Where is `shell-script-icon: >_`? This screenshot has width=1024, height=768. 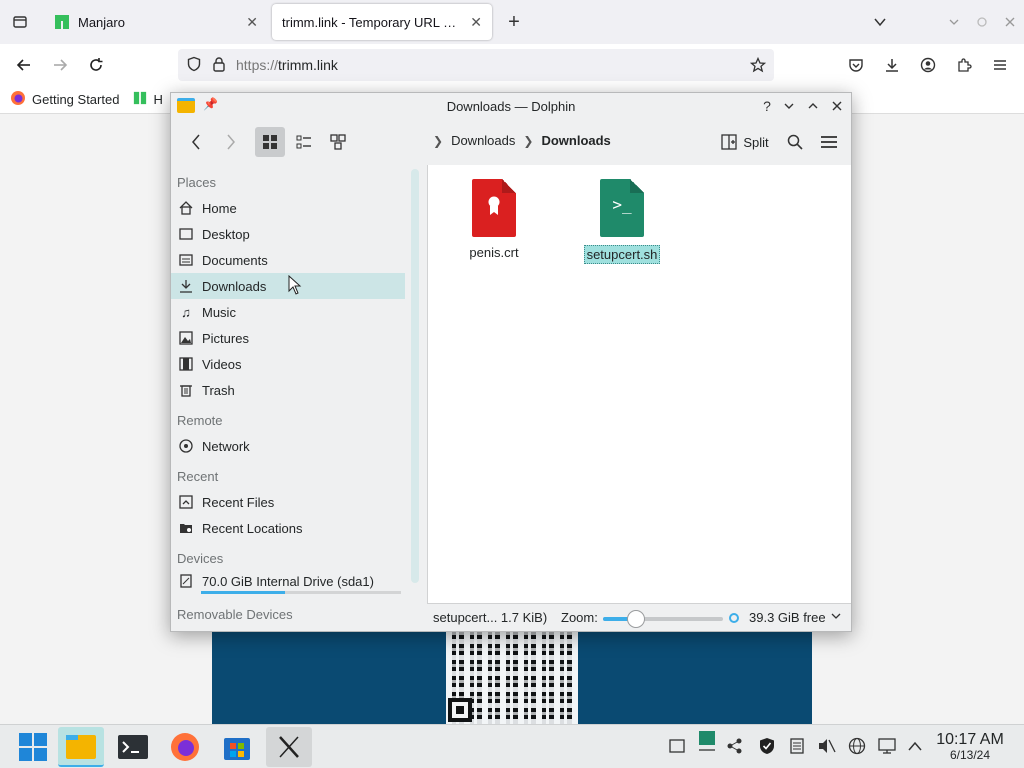 shell-script-icon: >_ is located at coordinates (622, 208).